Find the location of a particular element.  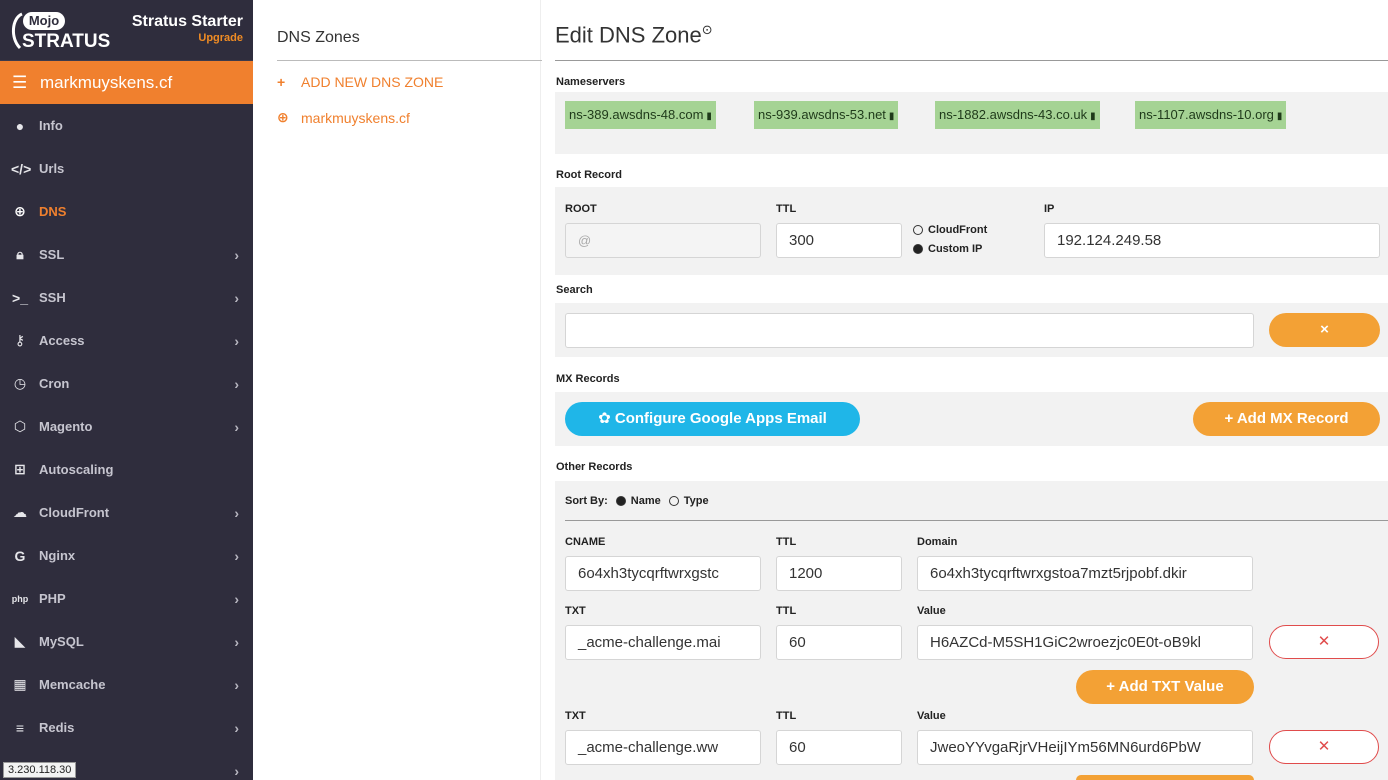

brand-header: Mojo STRATUS Stratus Starter Upgrade is located at coordinates (126, 30).